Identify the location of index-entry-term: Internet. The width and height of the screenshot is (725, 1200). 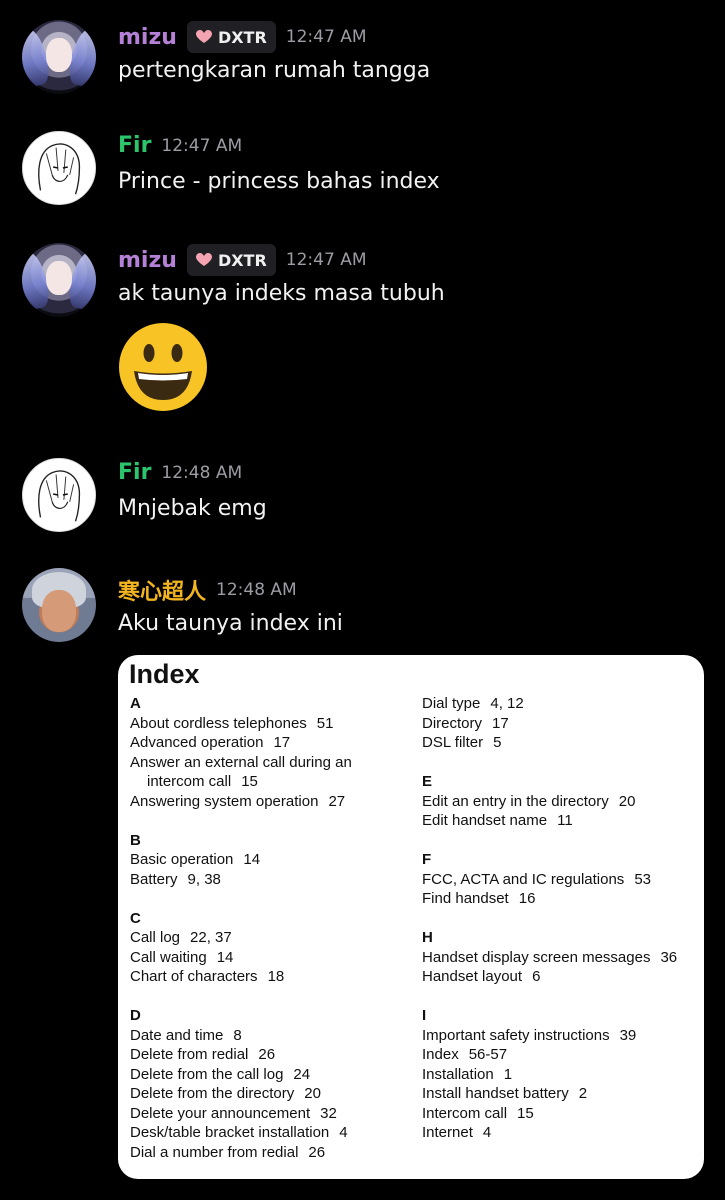
(447, 1132).